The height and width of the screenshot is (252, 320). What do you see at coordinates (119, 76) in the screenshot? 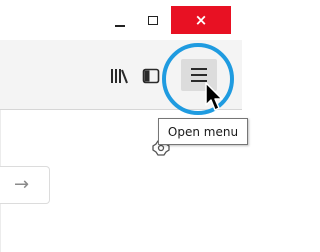
I see `library-icon` at bounding box center [119, 76].